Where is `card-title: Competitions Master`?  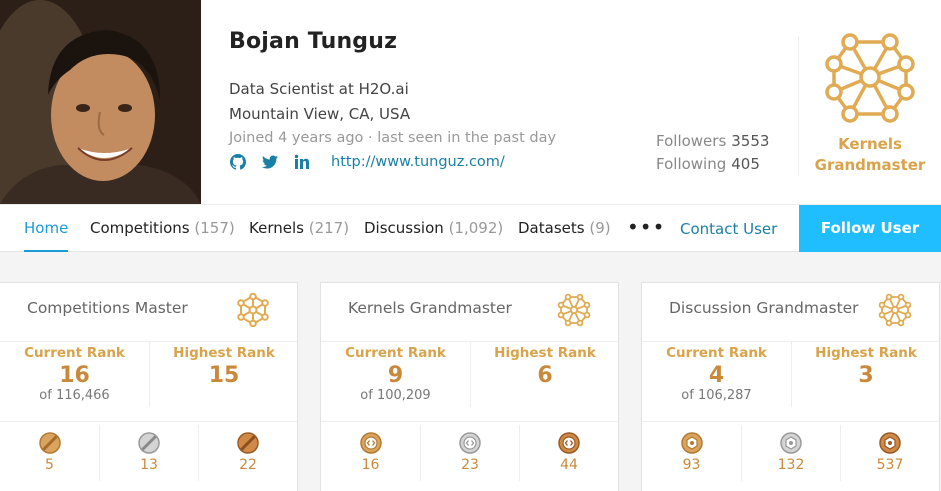
card-title: Competitions Master is located at coordinates (107, 308).